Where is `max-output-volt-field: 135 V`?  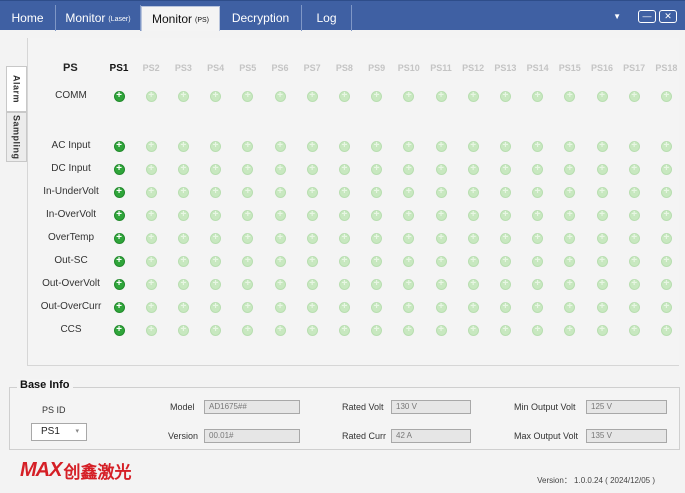 max-output-volt-field: 135 V is located at coordinates (626, 436).